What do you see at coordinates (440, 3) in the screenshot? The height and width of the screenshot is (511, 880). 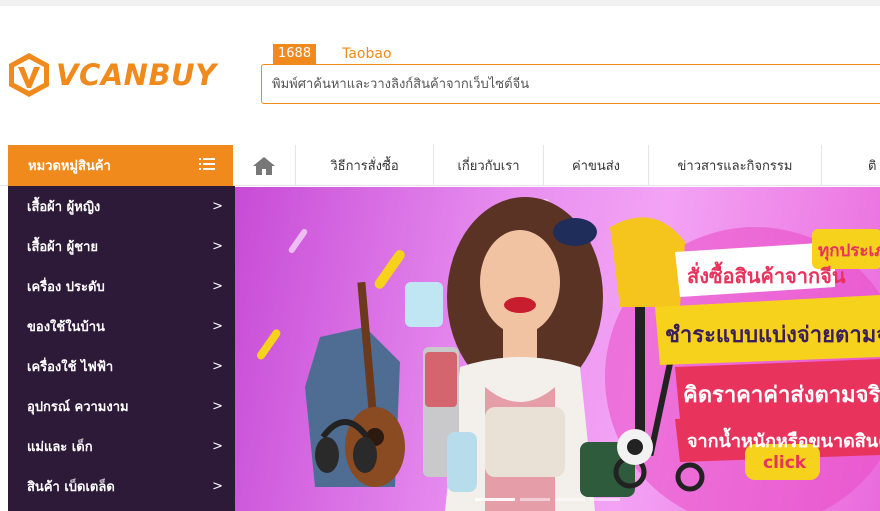 I see `top-strip` at bounding box center [440, 3].